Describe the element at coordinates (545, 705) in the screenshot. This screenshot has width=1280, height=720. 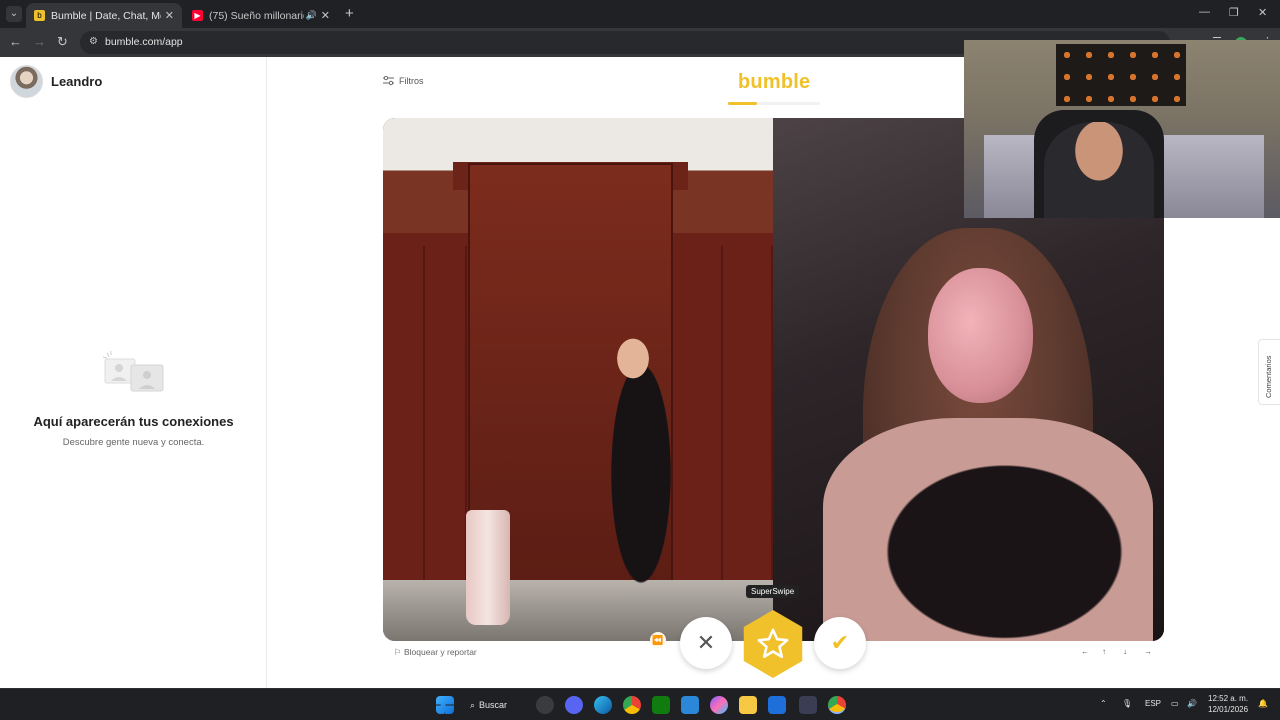
I see `widgets-icon` at that location.